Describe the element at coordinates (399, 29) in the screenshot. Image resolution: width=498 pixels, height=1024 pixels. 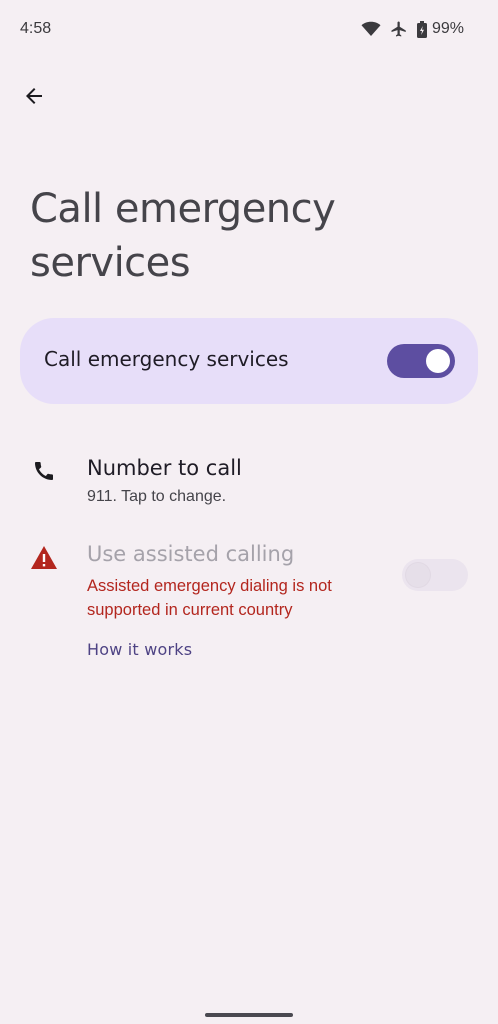
I see `airplane-icon` at that location.